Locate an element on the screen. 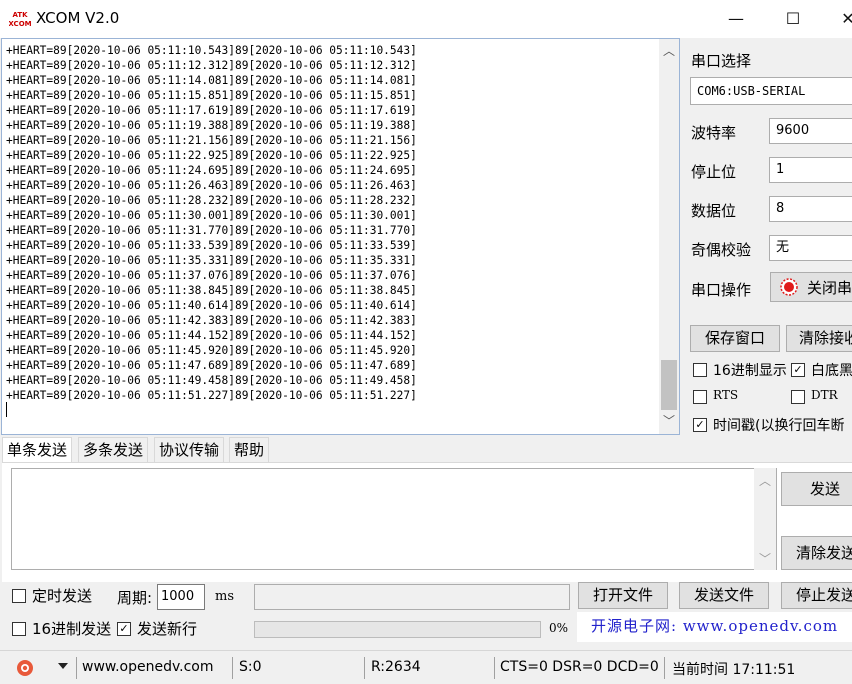 The image size is (852, 684). data-bits-label: 数据位 is located at coordinates (714, 211).